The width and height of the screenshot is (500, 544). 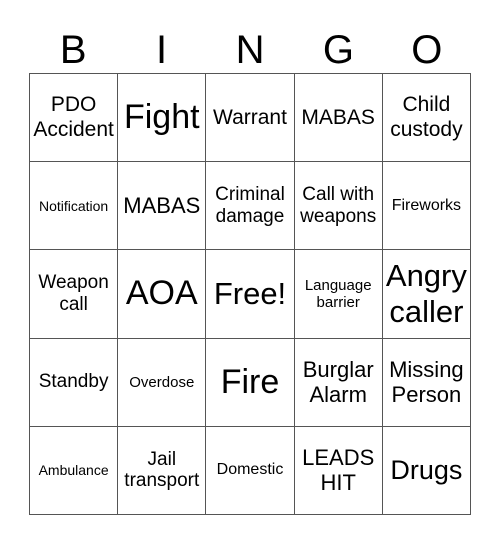 What do you see at coordinates (250, 118) in the screenshot?
I see `bingo-cell: Warrant` at bounding box center [250, 118].